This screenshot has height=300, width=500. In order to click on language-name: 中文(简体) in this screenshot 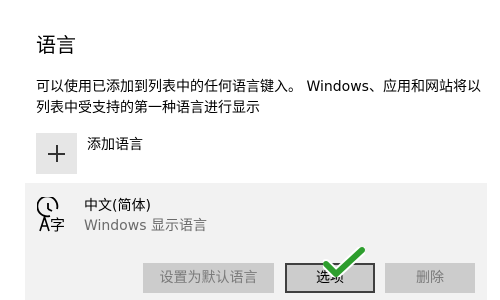, I will do `click(117, 206)`.